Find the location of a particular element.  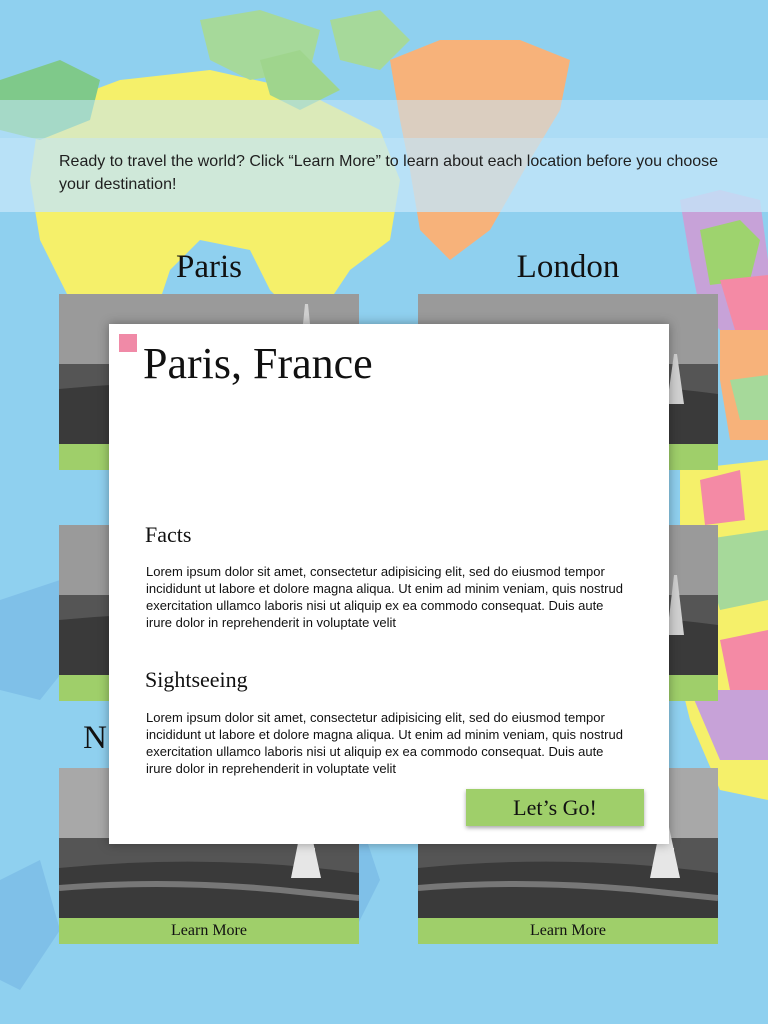

destination-title-london: London is located at coordinates (568, 267).